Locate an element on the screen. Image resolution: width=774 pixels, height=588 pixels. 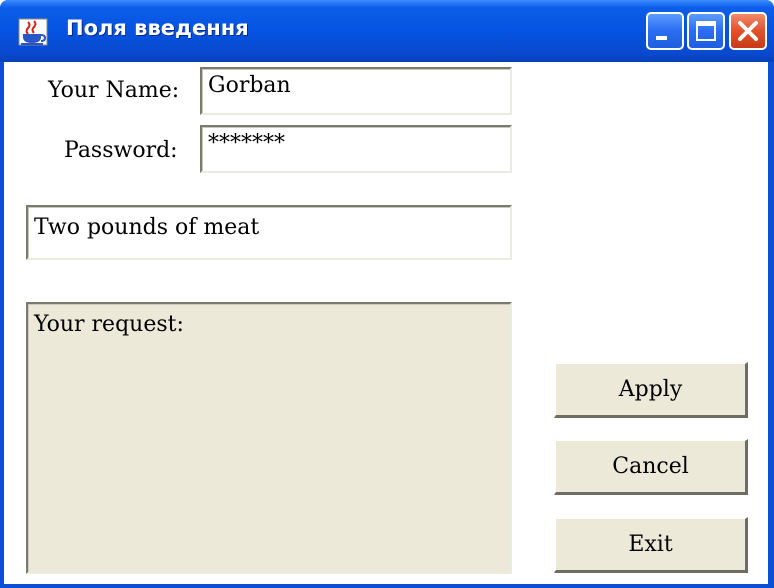
java-cup-icon is located at coordinates (33, 32).